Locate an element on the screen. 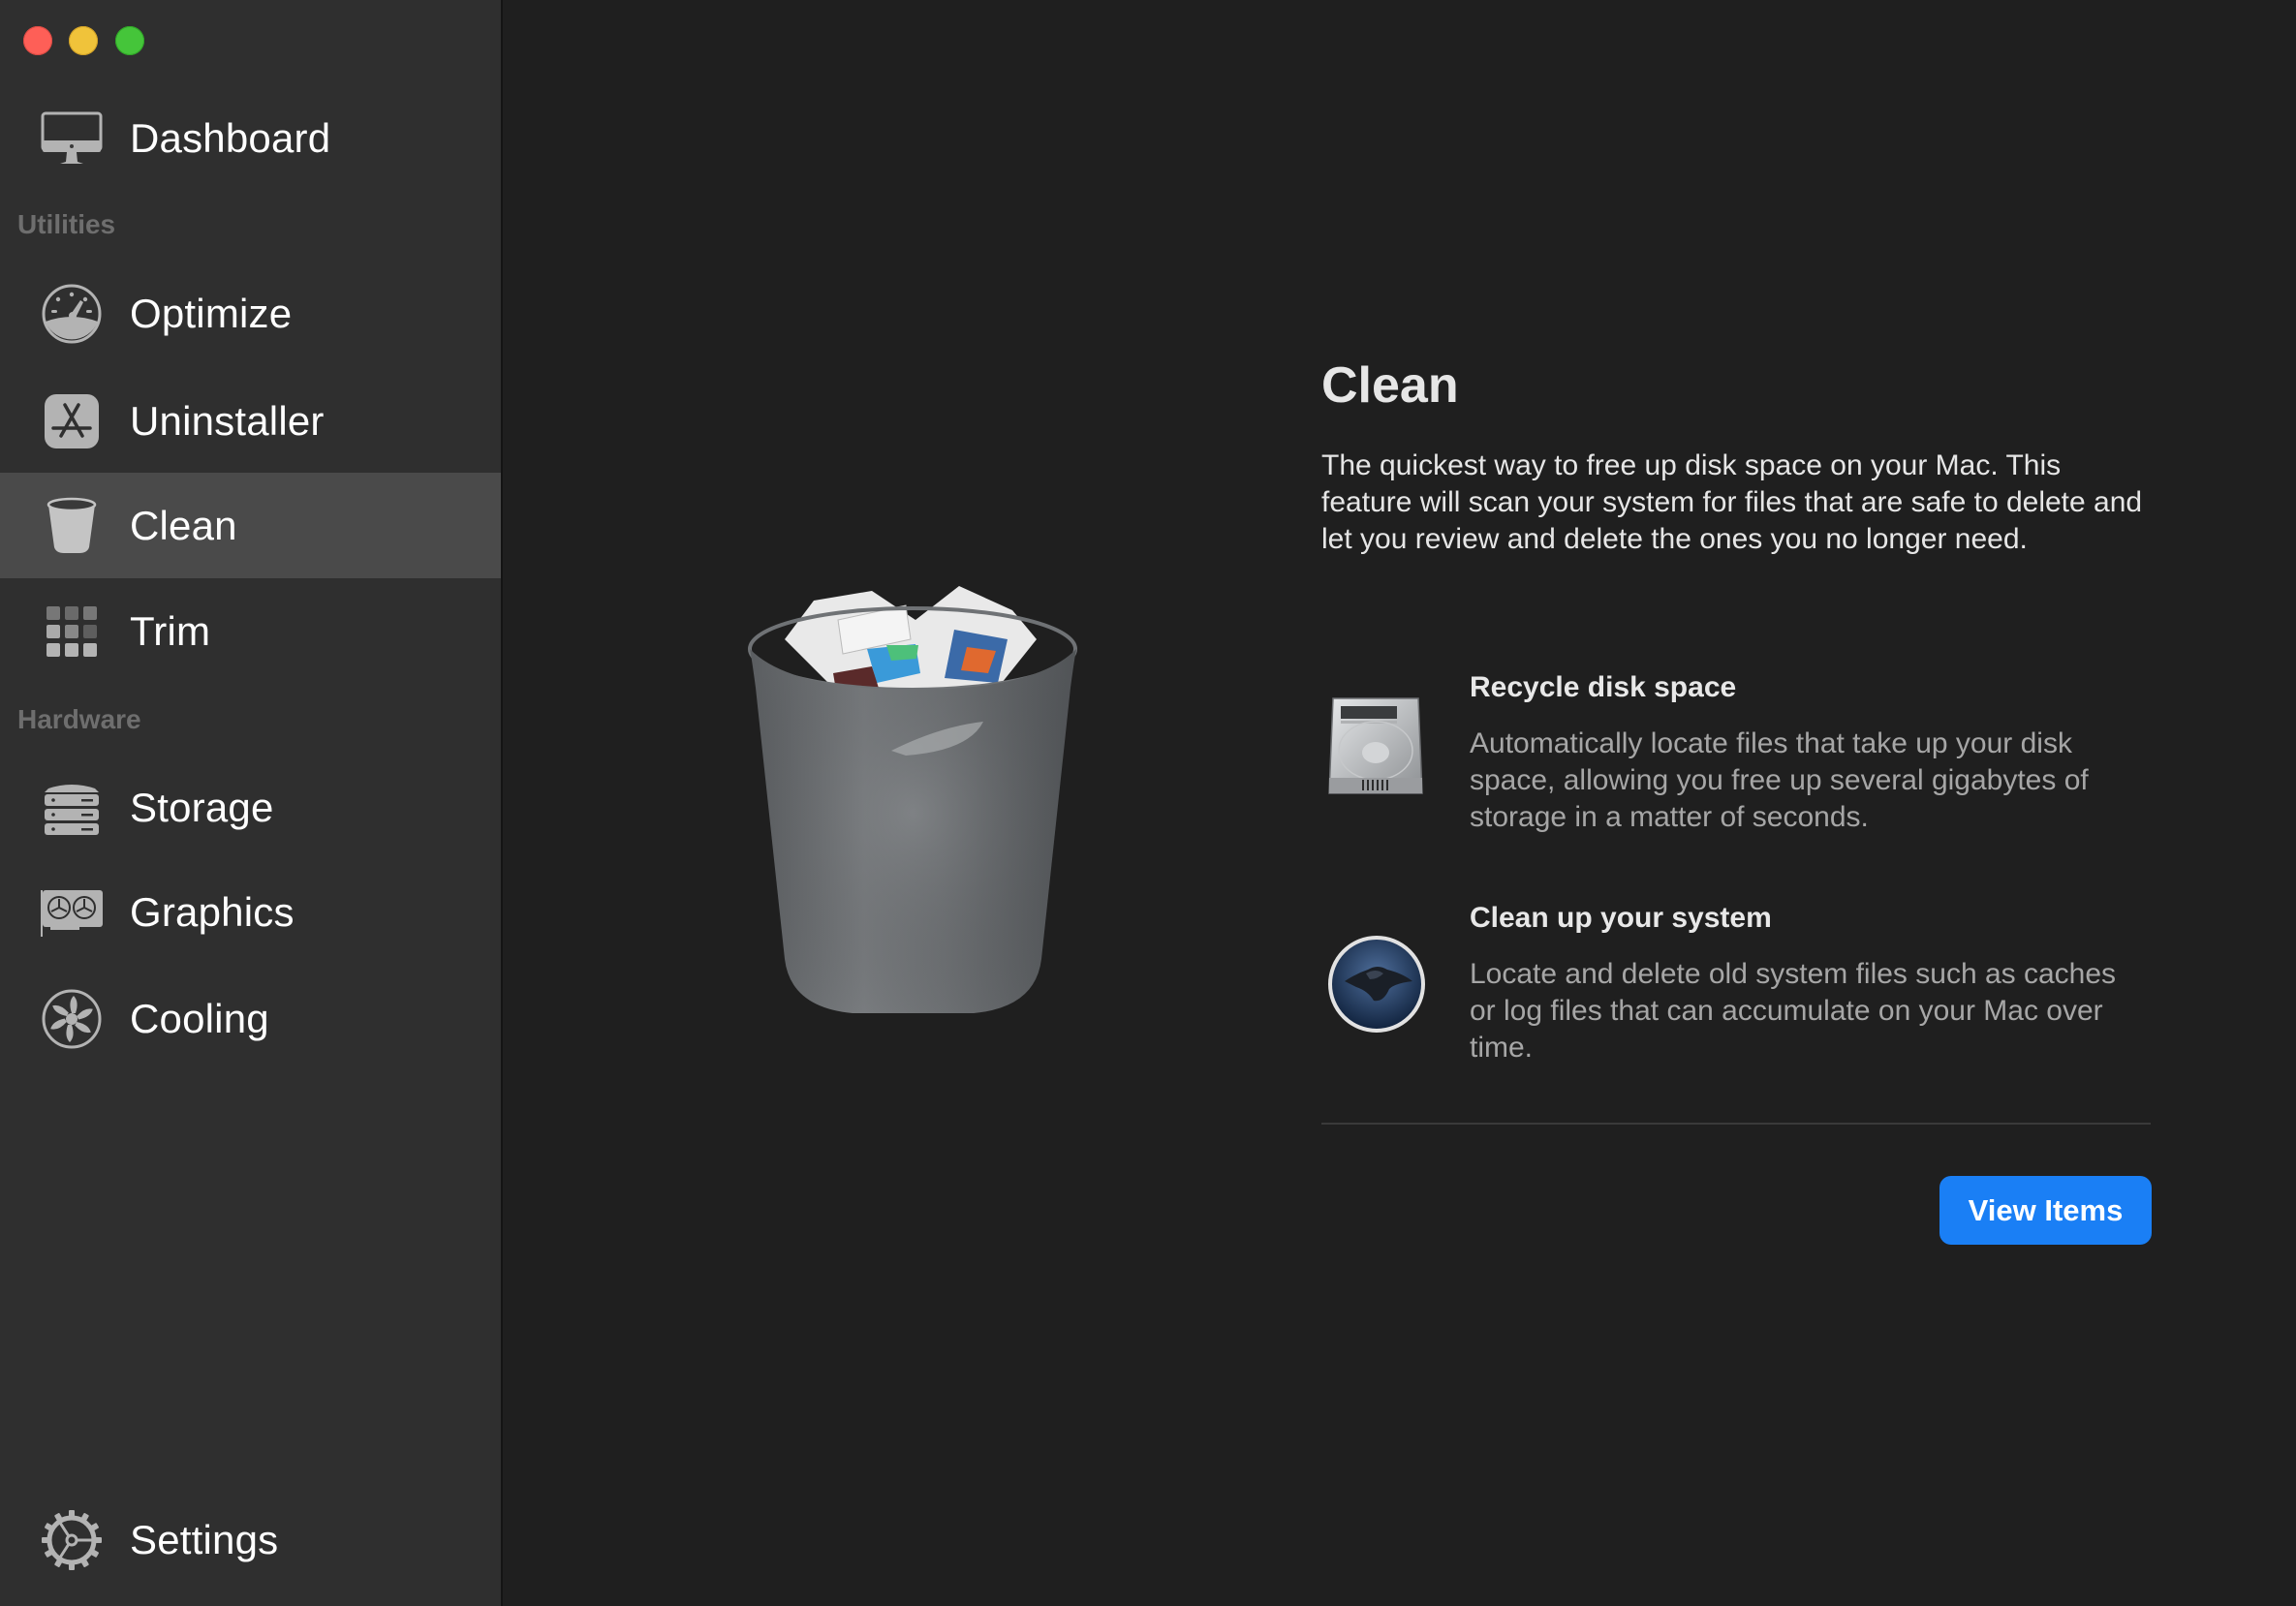 The height and width of the screenshot is (1606, 2296). server-stack-icon is located at coordinates (72, 808).